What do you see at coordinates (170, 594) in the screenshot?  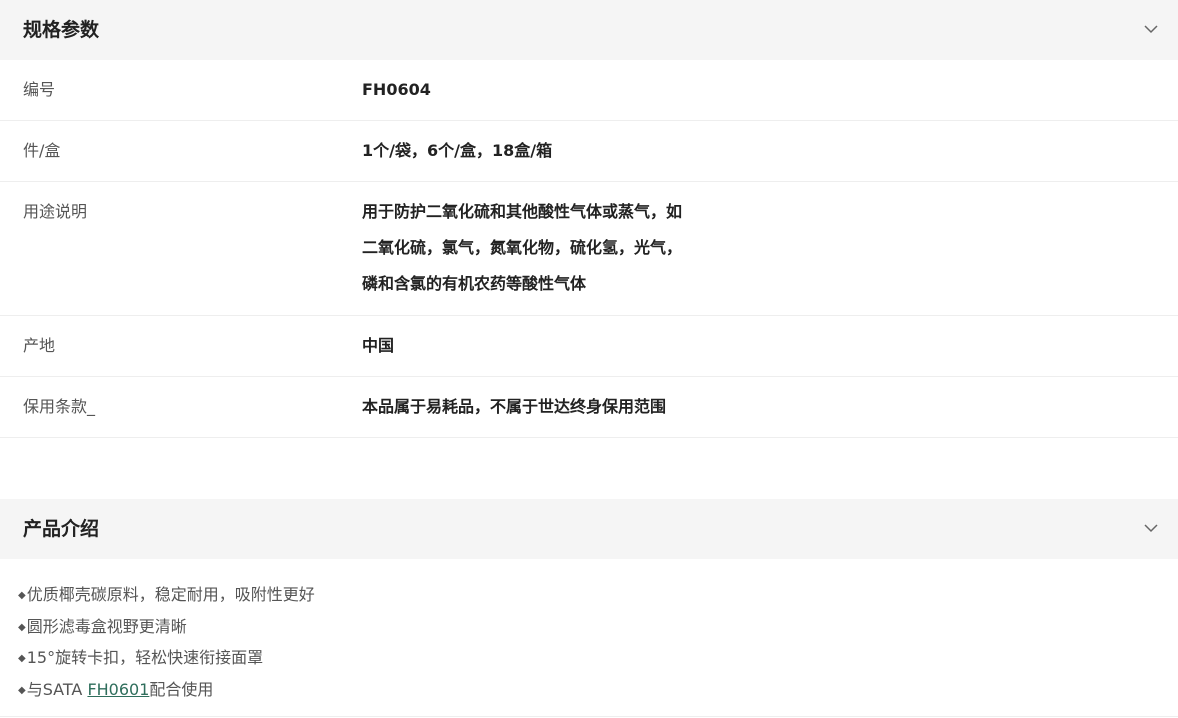 I see `list-item-text: 优质椰壳碳原料，稳定耐用，吸附性更好` at bounding box center [170, 594].